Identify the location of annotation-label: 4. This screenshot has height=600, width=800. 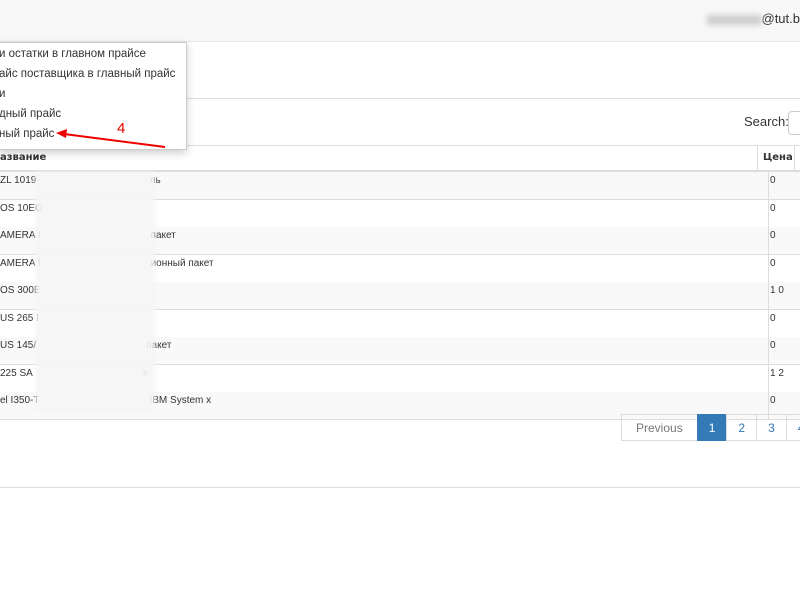
(121, 128).